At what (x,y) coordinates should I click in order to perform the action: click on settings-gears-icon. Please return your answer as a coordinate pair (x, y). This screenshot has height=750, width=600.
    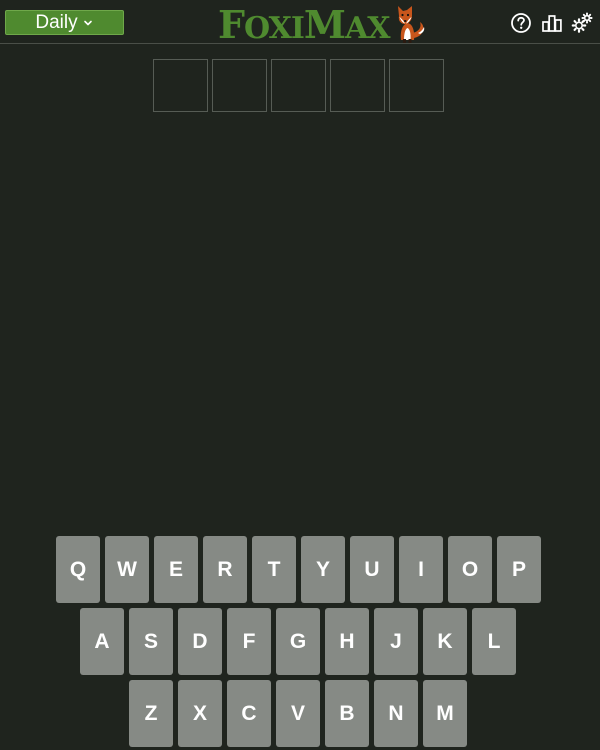
    Looking at the image, I should click on (582, 23).